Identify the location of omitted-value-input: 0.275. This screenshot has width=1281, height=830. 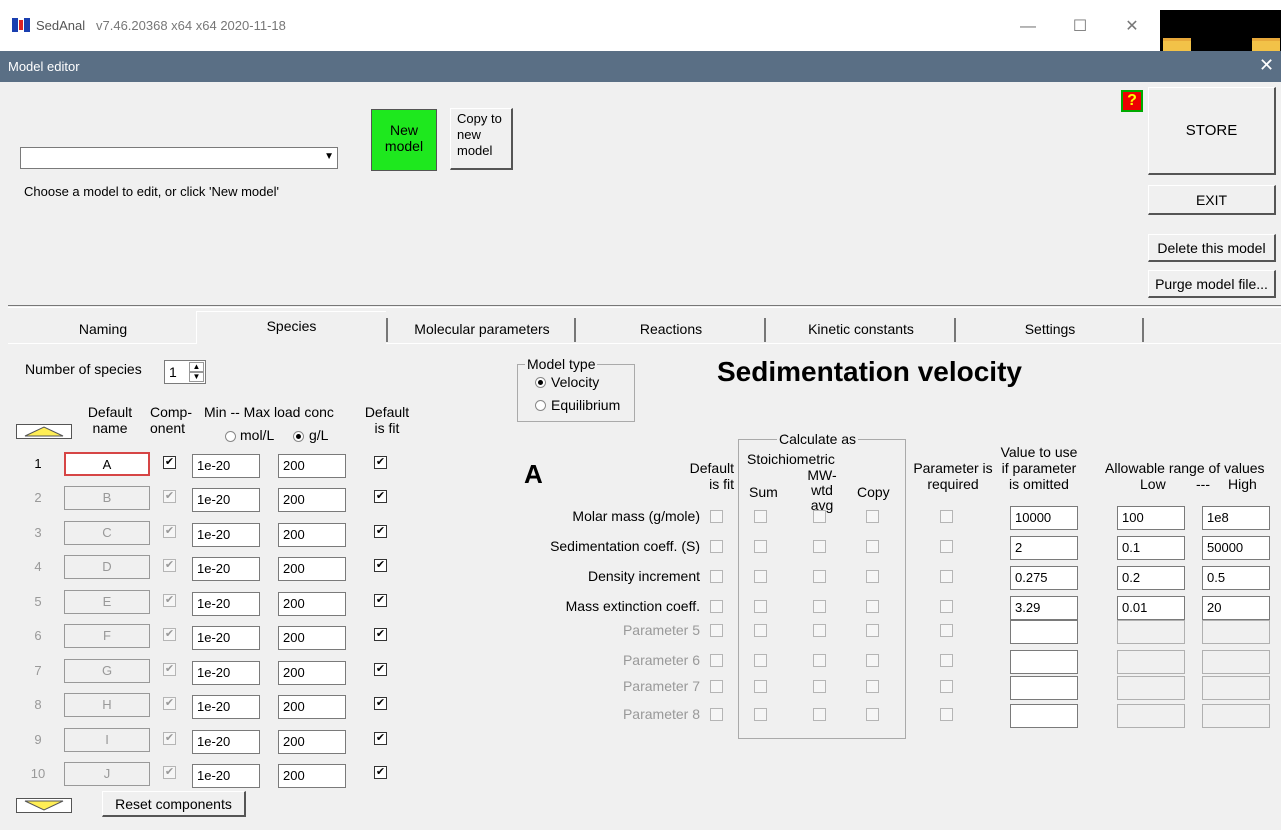
(1044, 578).